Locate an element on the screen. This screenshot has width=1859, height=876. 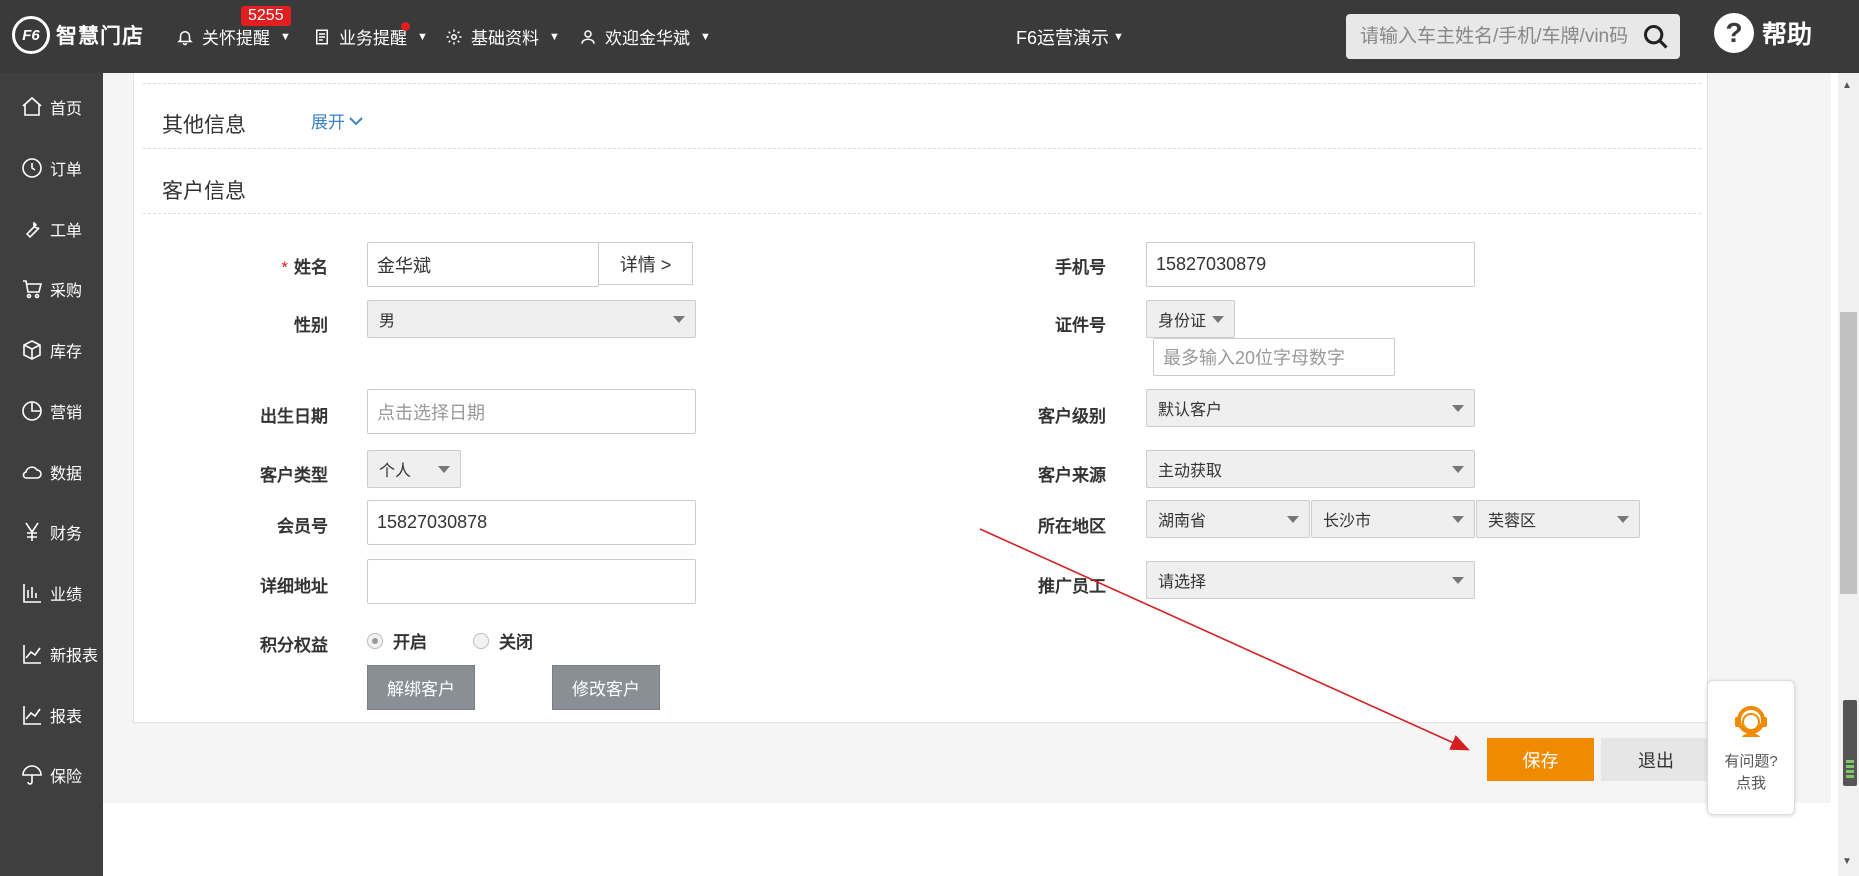
points-off-radio: 关闭 is located at coordinates (503, 640).